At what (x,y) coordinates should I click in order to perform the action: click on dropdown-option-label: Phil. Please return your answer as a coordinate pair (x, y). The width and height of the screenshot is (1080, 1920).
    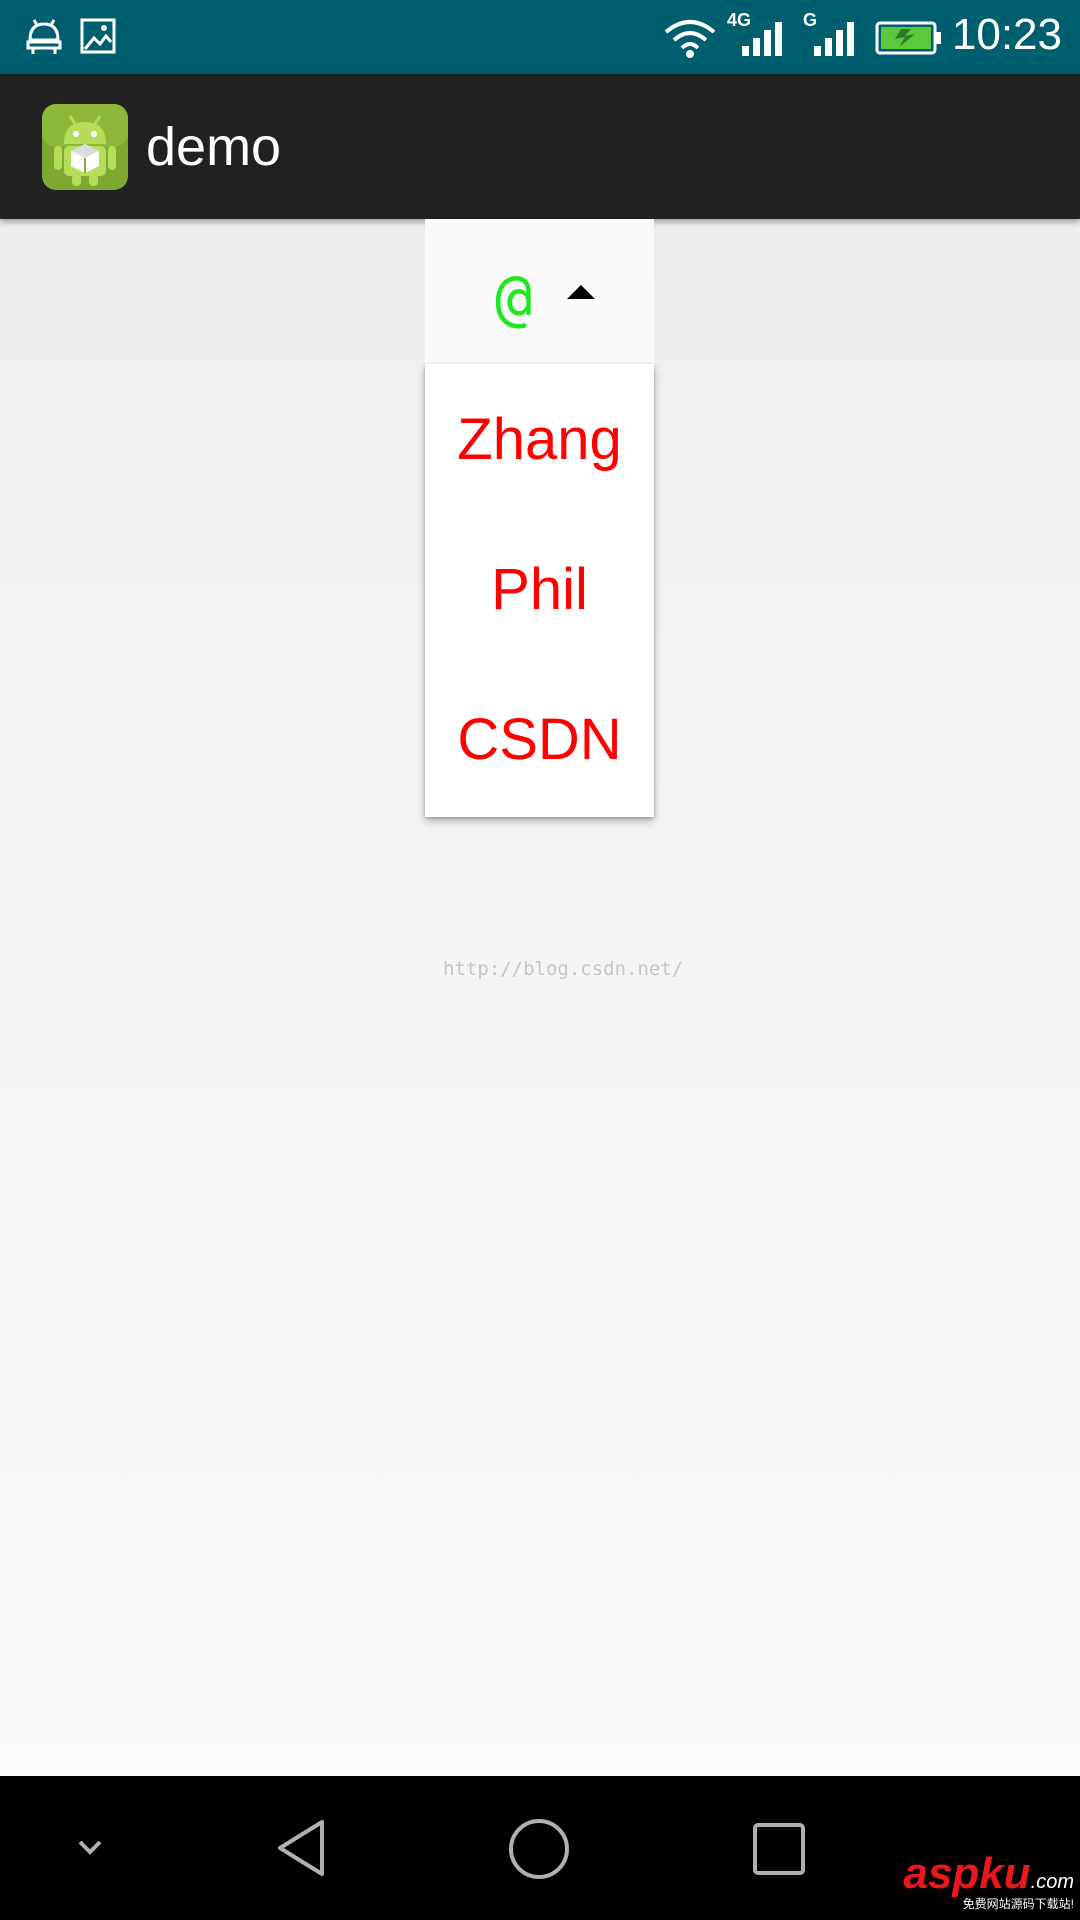
    Looking at the image, I should click on (539, 589).